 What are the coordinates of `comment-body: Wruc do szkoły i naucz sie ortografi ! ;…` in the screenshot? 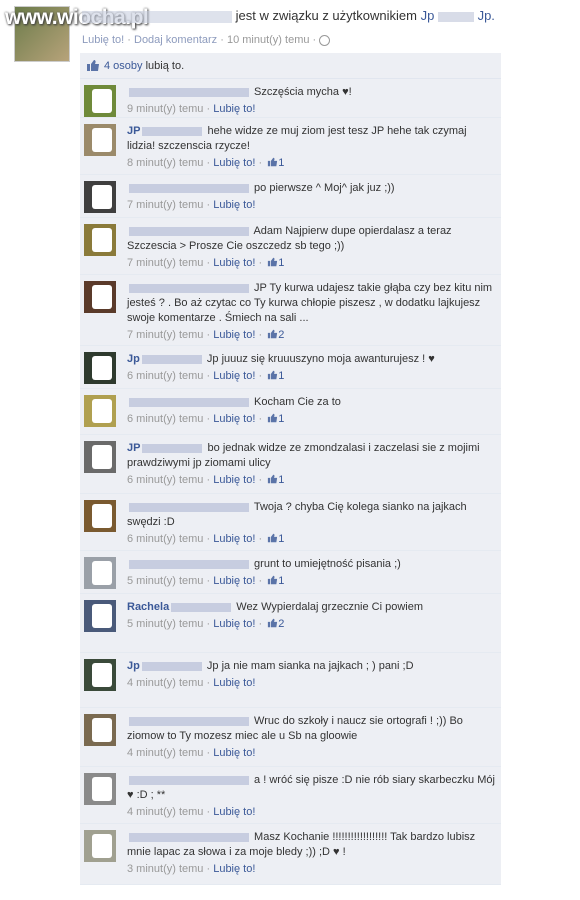 It's located at (311, 737).